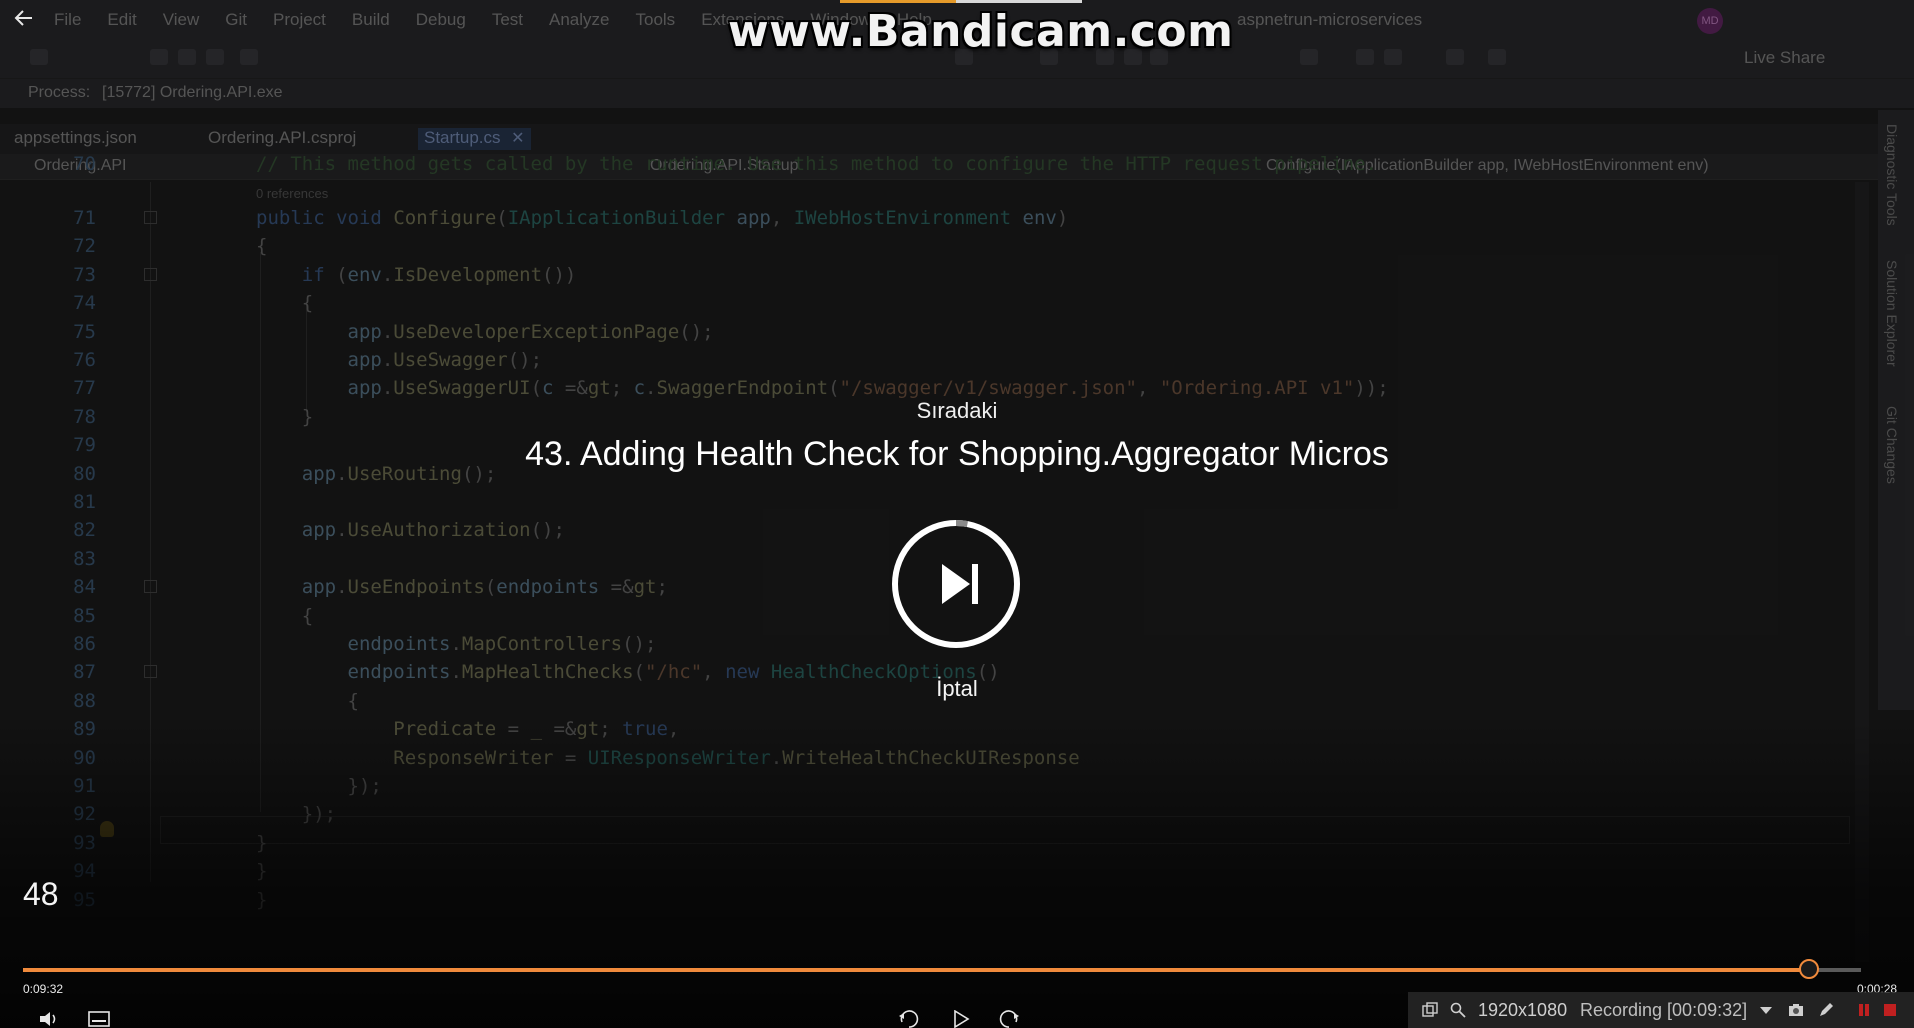  I want to click on seek-bar, so click(942, 969).